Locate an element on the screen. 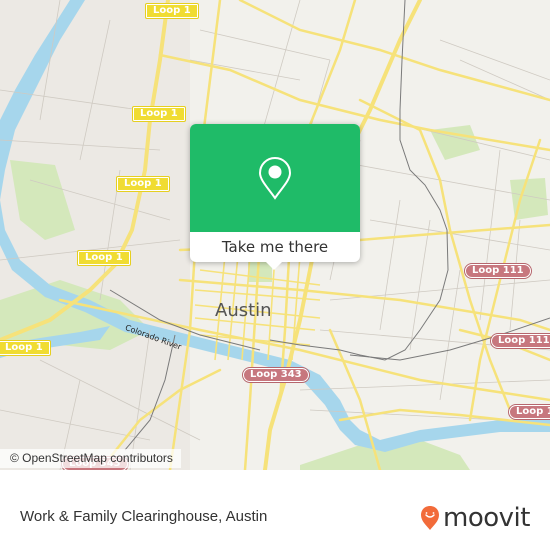 This screenshot has width=550, height=550. place-title: Work & Family Clearinghouse, Austin is located at coordinates (144, 516).